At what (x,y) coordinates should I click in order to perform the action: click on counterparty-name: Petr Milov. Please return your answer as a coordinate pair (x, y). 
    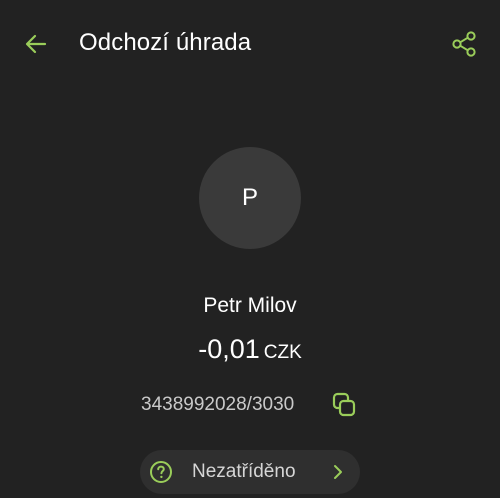
    Looking at the image, I should click on (250, 305).